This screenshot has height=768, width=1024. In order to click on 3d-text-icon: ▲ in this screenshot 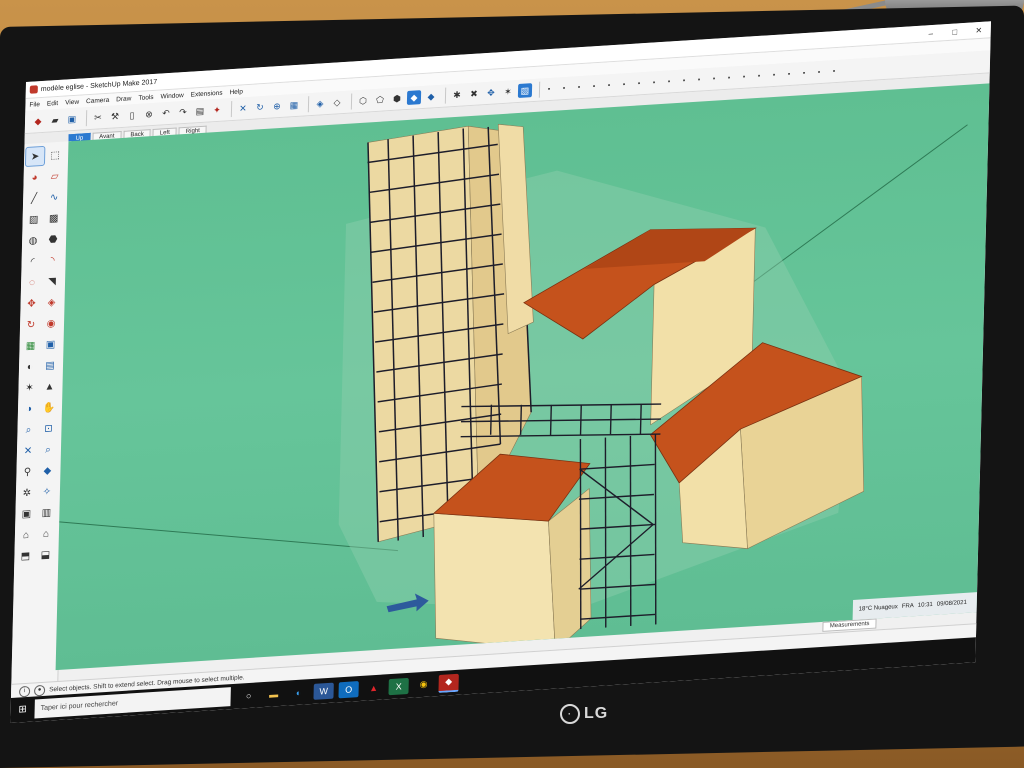, I will do `click(49, 386)`.